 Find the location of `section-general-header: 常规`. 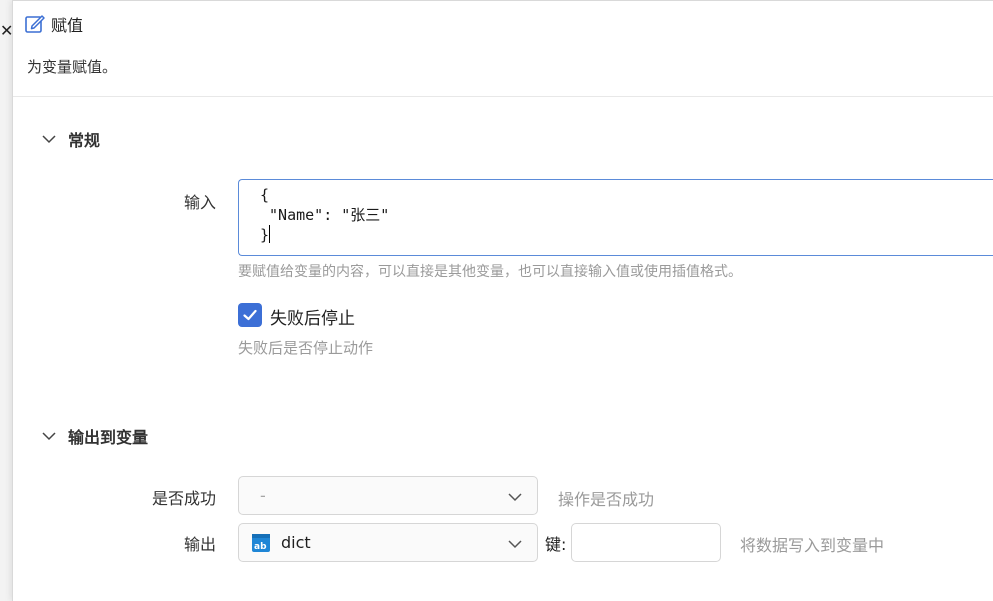

section-general-header: 常规 is located at coordinates (70, 139).